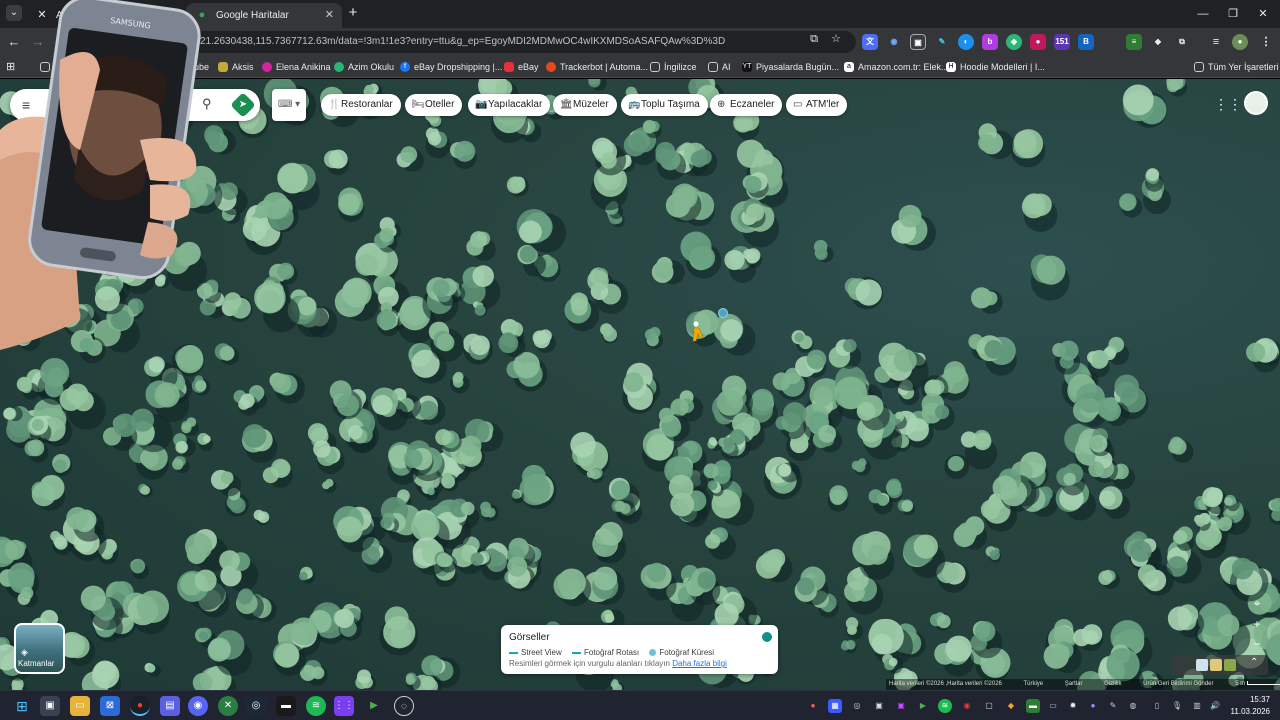 This screenshot has width=1280, height=720. Describe the element at coordinates (236, 67) in the screenshot. I see `bookmark-aksis: Aksis` at that location.